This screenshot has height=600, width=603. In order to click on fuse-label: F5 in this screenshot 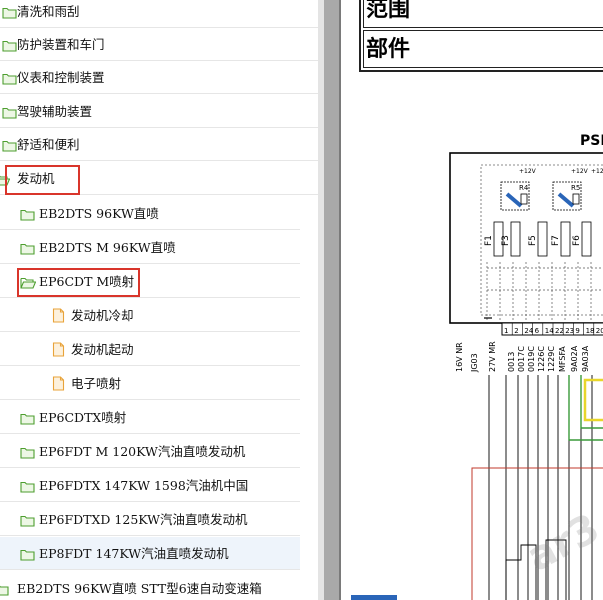, I will do `click(533, 240)`.